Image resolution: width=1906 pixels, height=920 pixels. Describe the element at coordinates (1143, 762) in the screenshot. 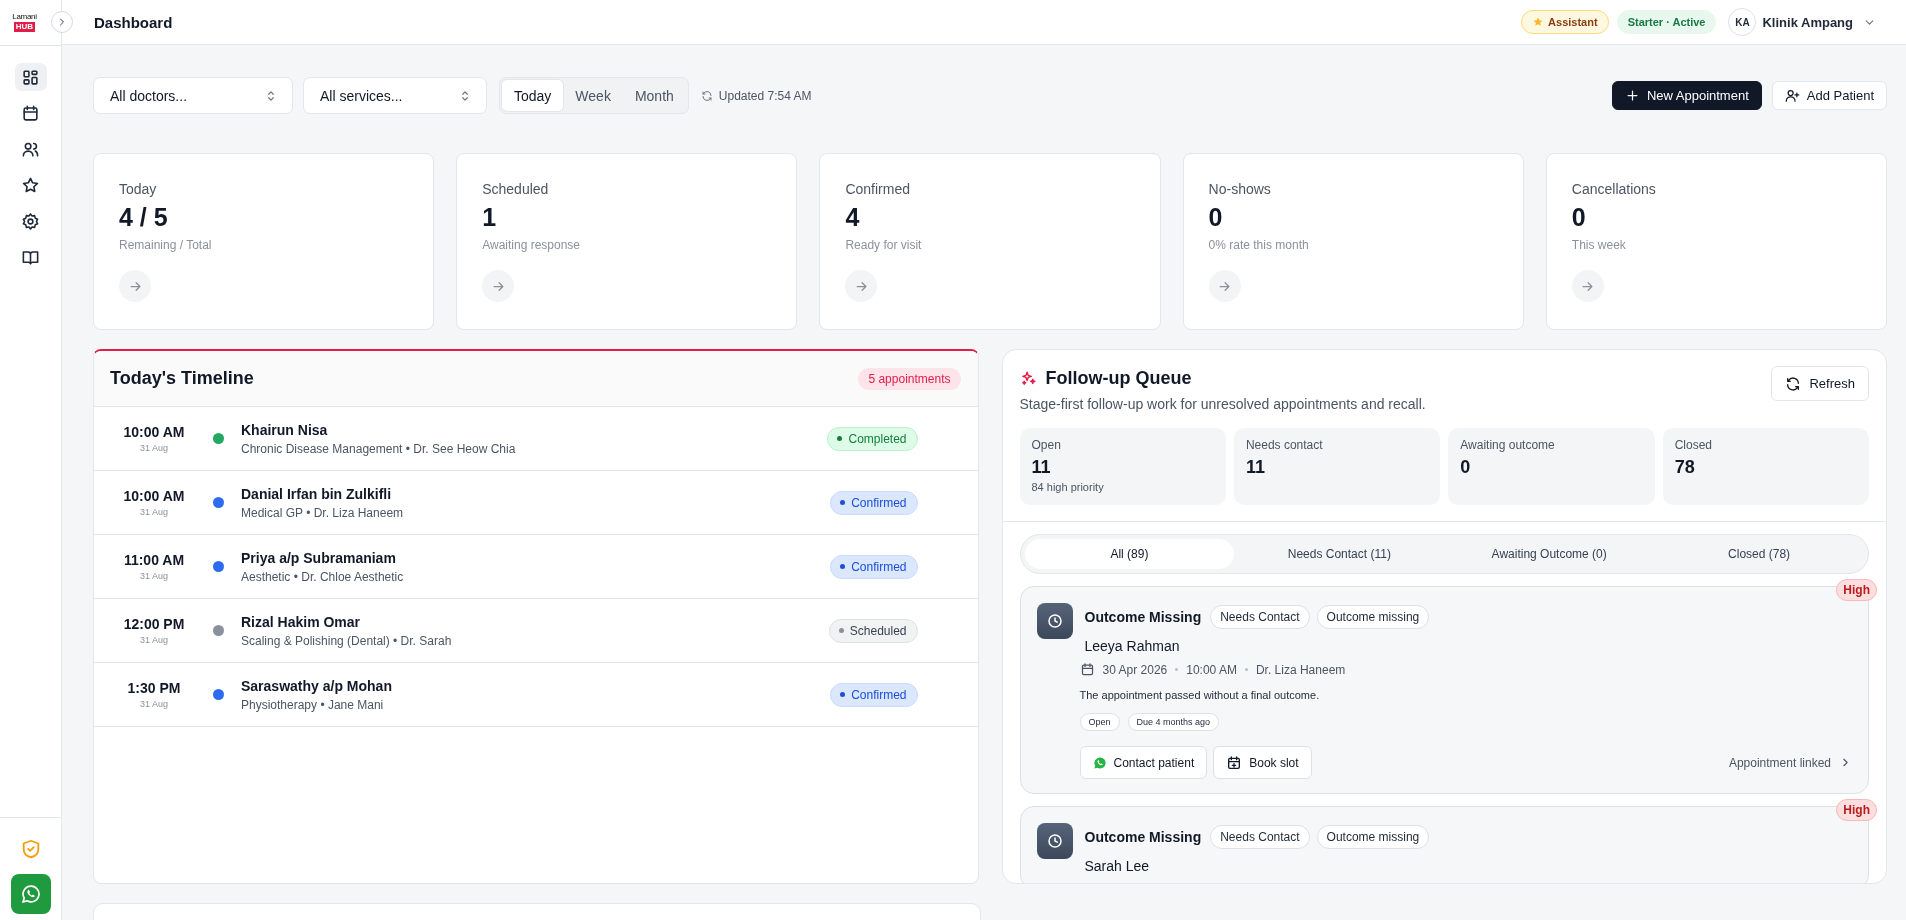

I see `contact-patient-button: Contact patient` at that location.